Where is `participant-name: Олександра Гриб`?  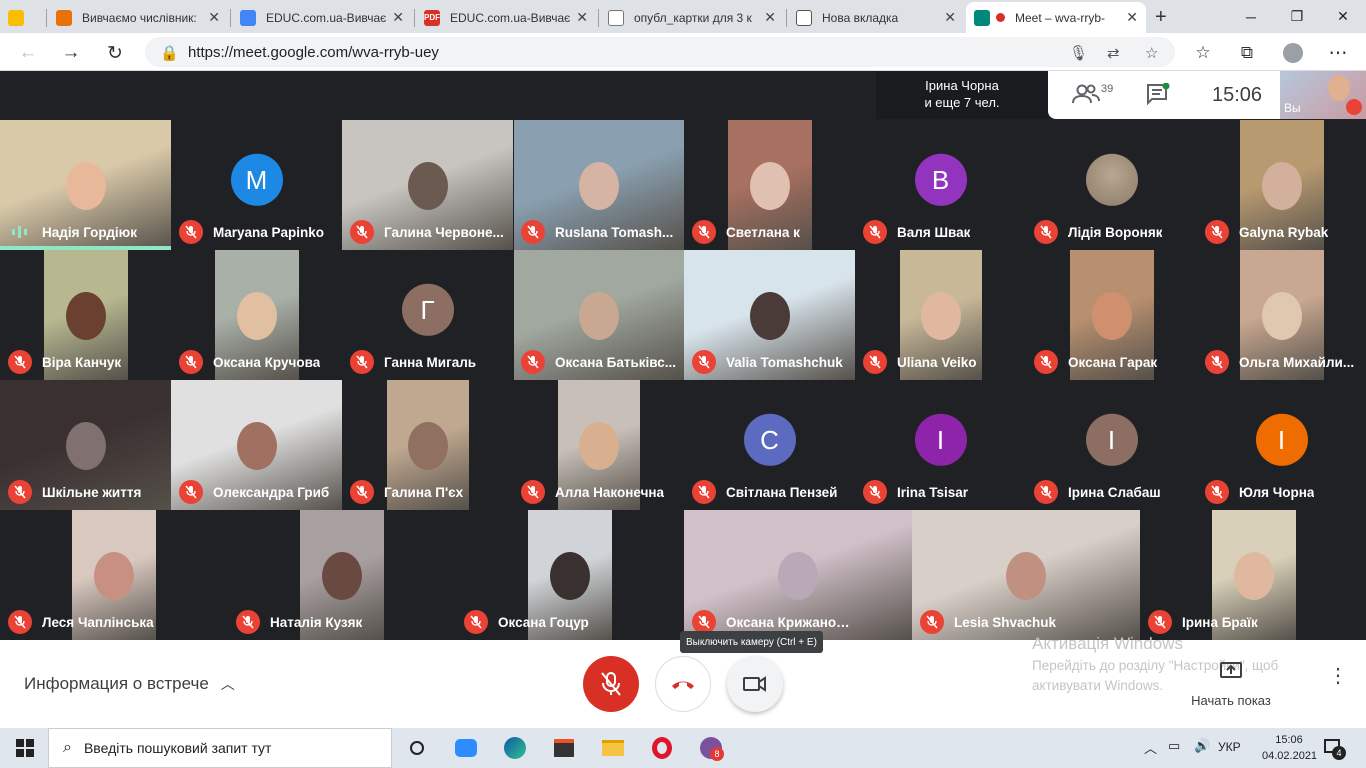 participant-name: Олександра Гриб is located at coordinates (271, 492).